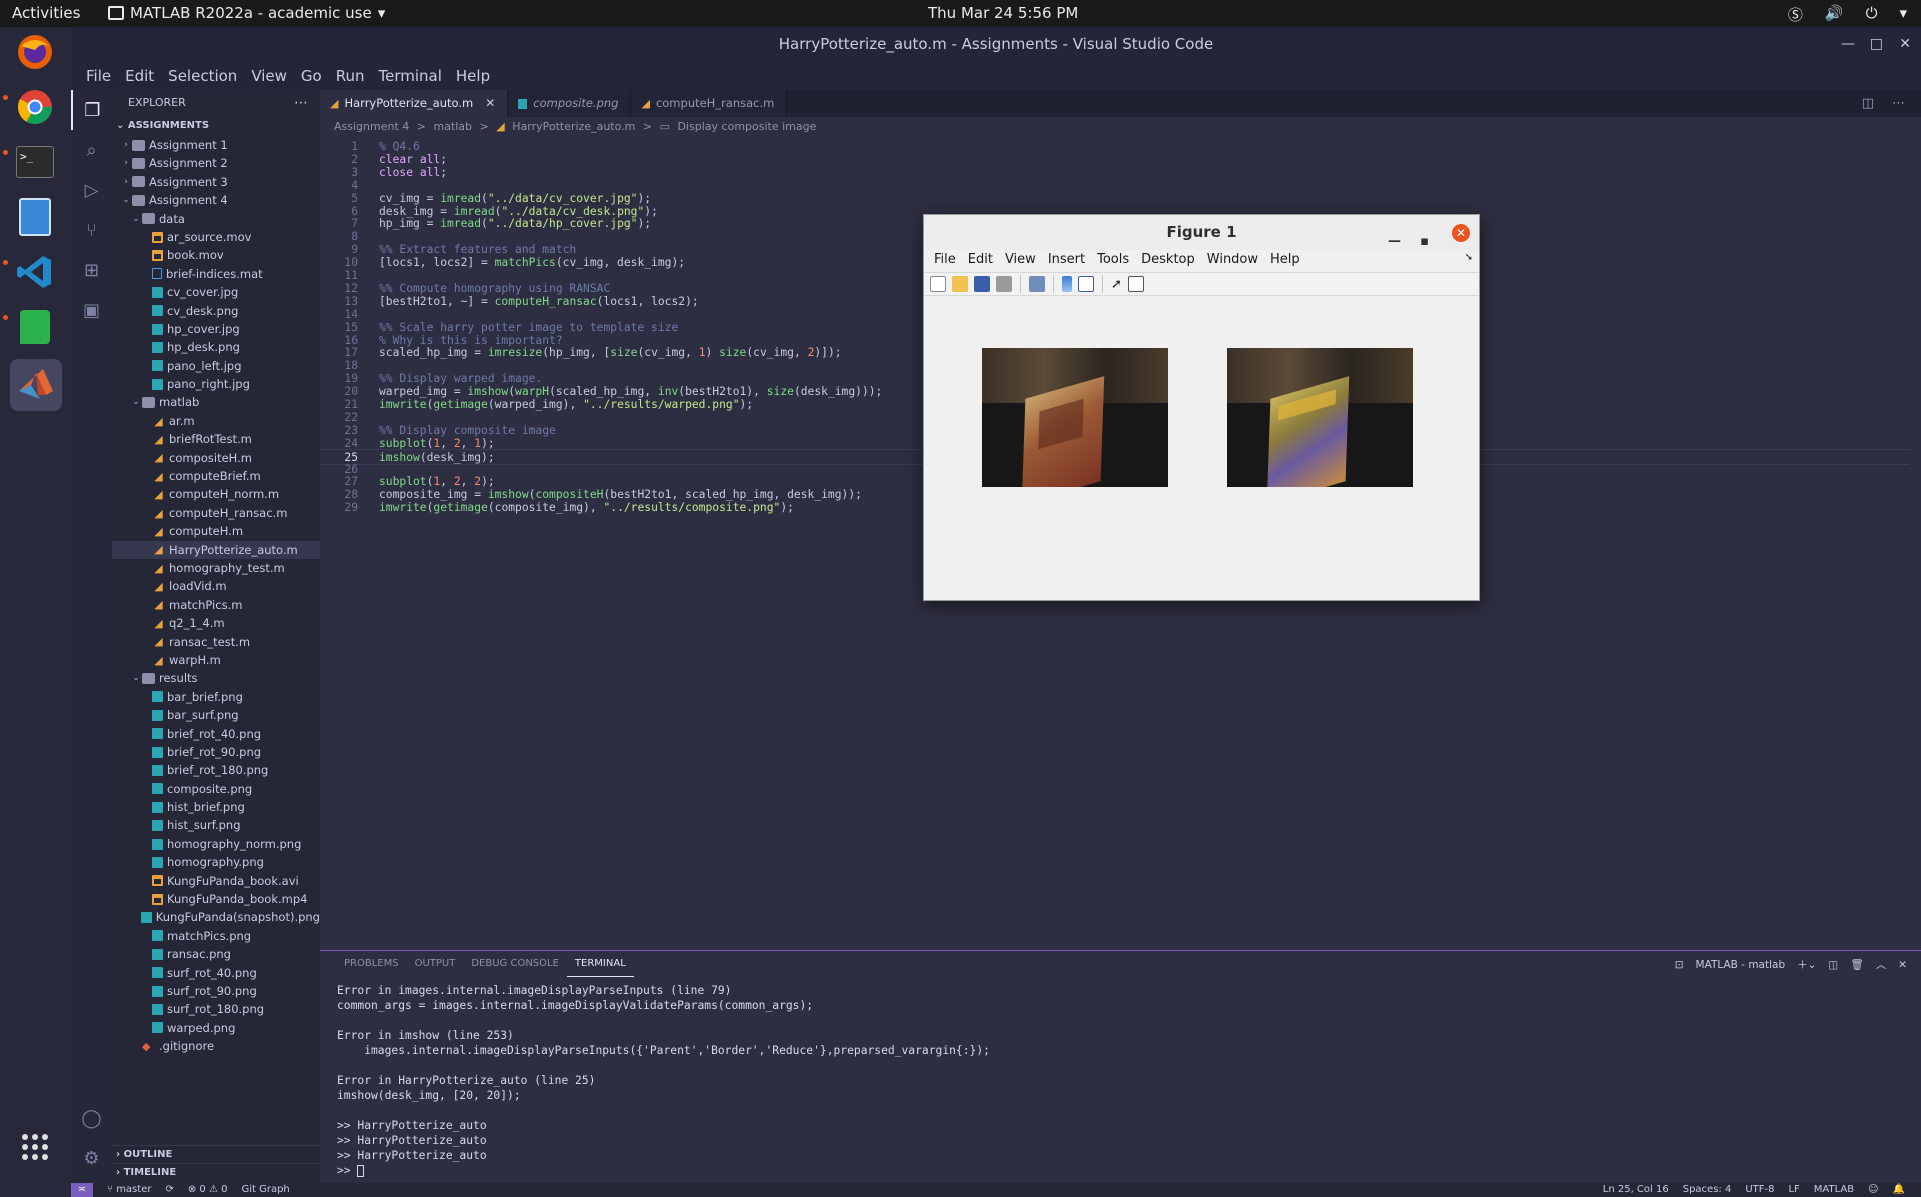  I want to click on figure-menu-desktop: Desktop, so click(1168, 261).